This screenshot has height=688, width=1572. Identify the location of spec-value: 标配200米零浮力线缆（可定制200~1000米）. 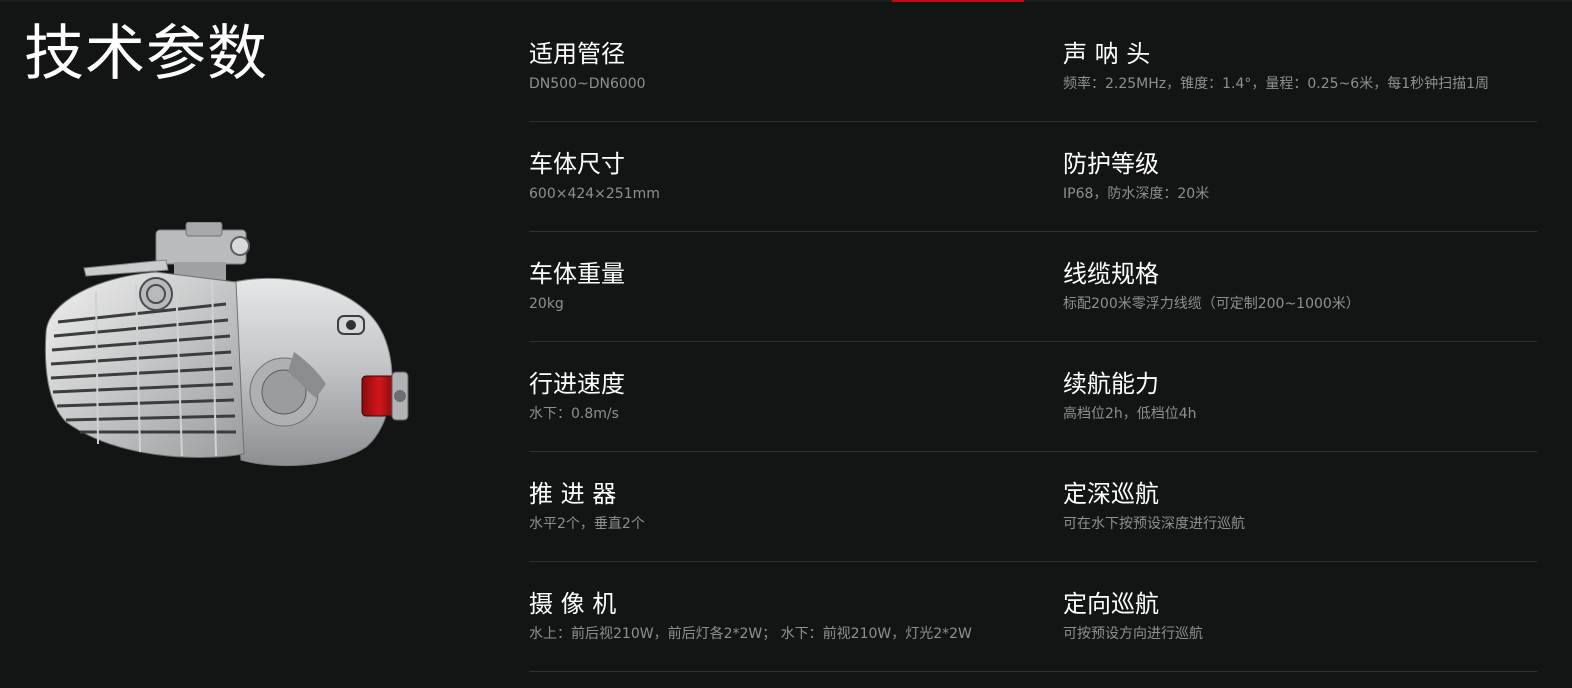
(1211, 304).